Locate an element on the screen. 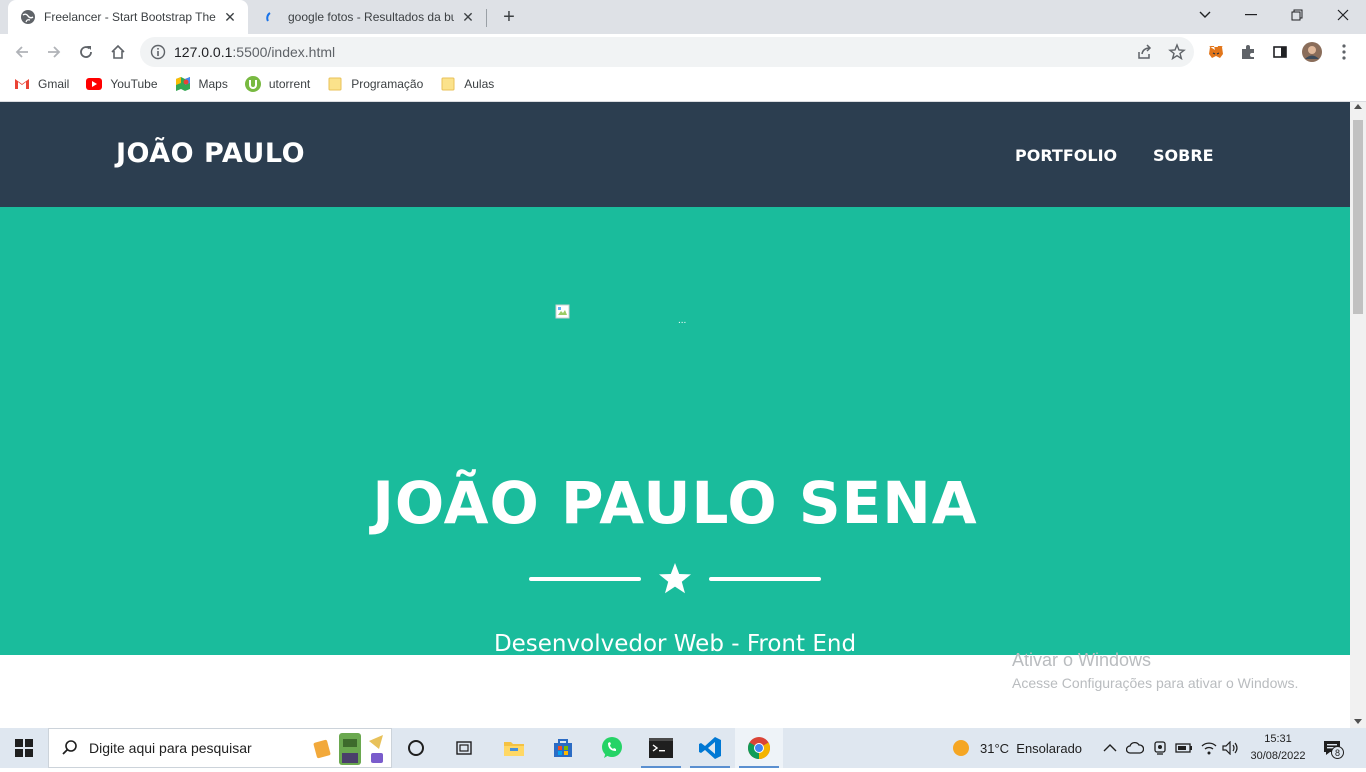 This screenshot has width=1366, height=772. whatsapp-icon is located at coordinates (612, 747).